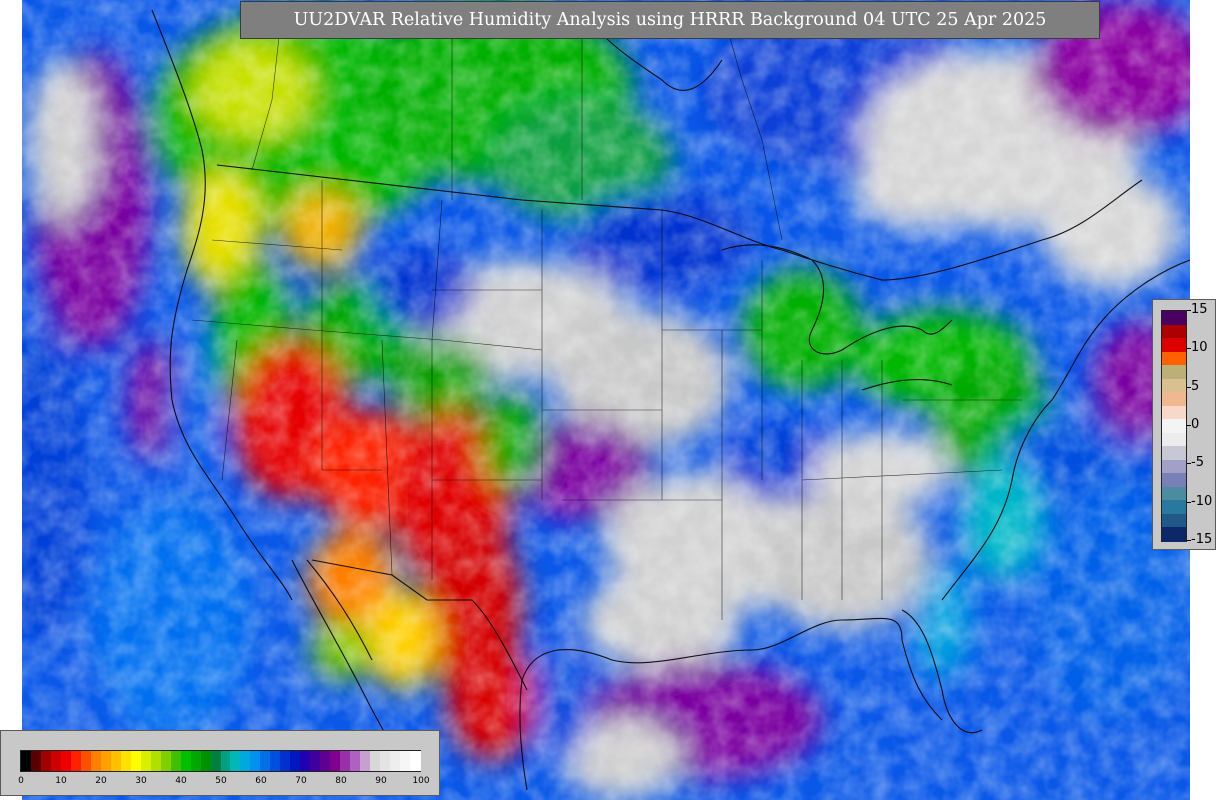  What do you see at coordinates (101, 781) in the screenshot?
I see `rh-tick-label: 20` at bounding box center [101, 781].